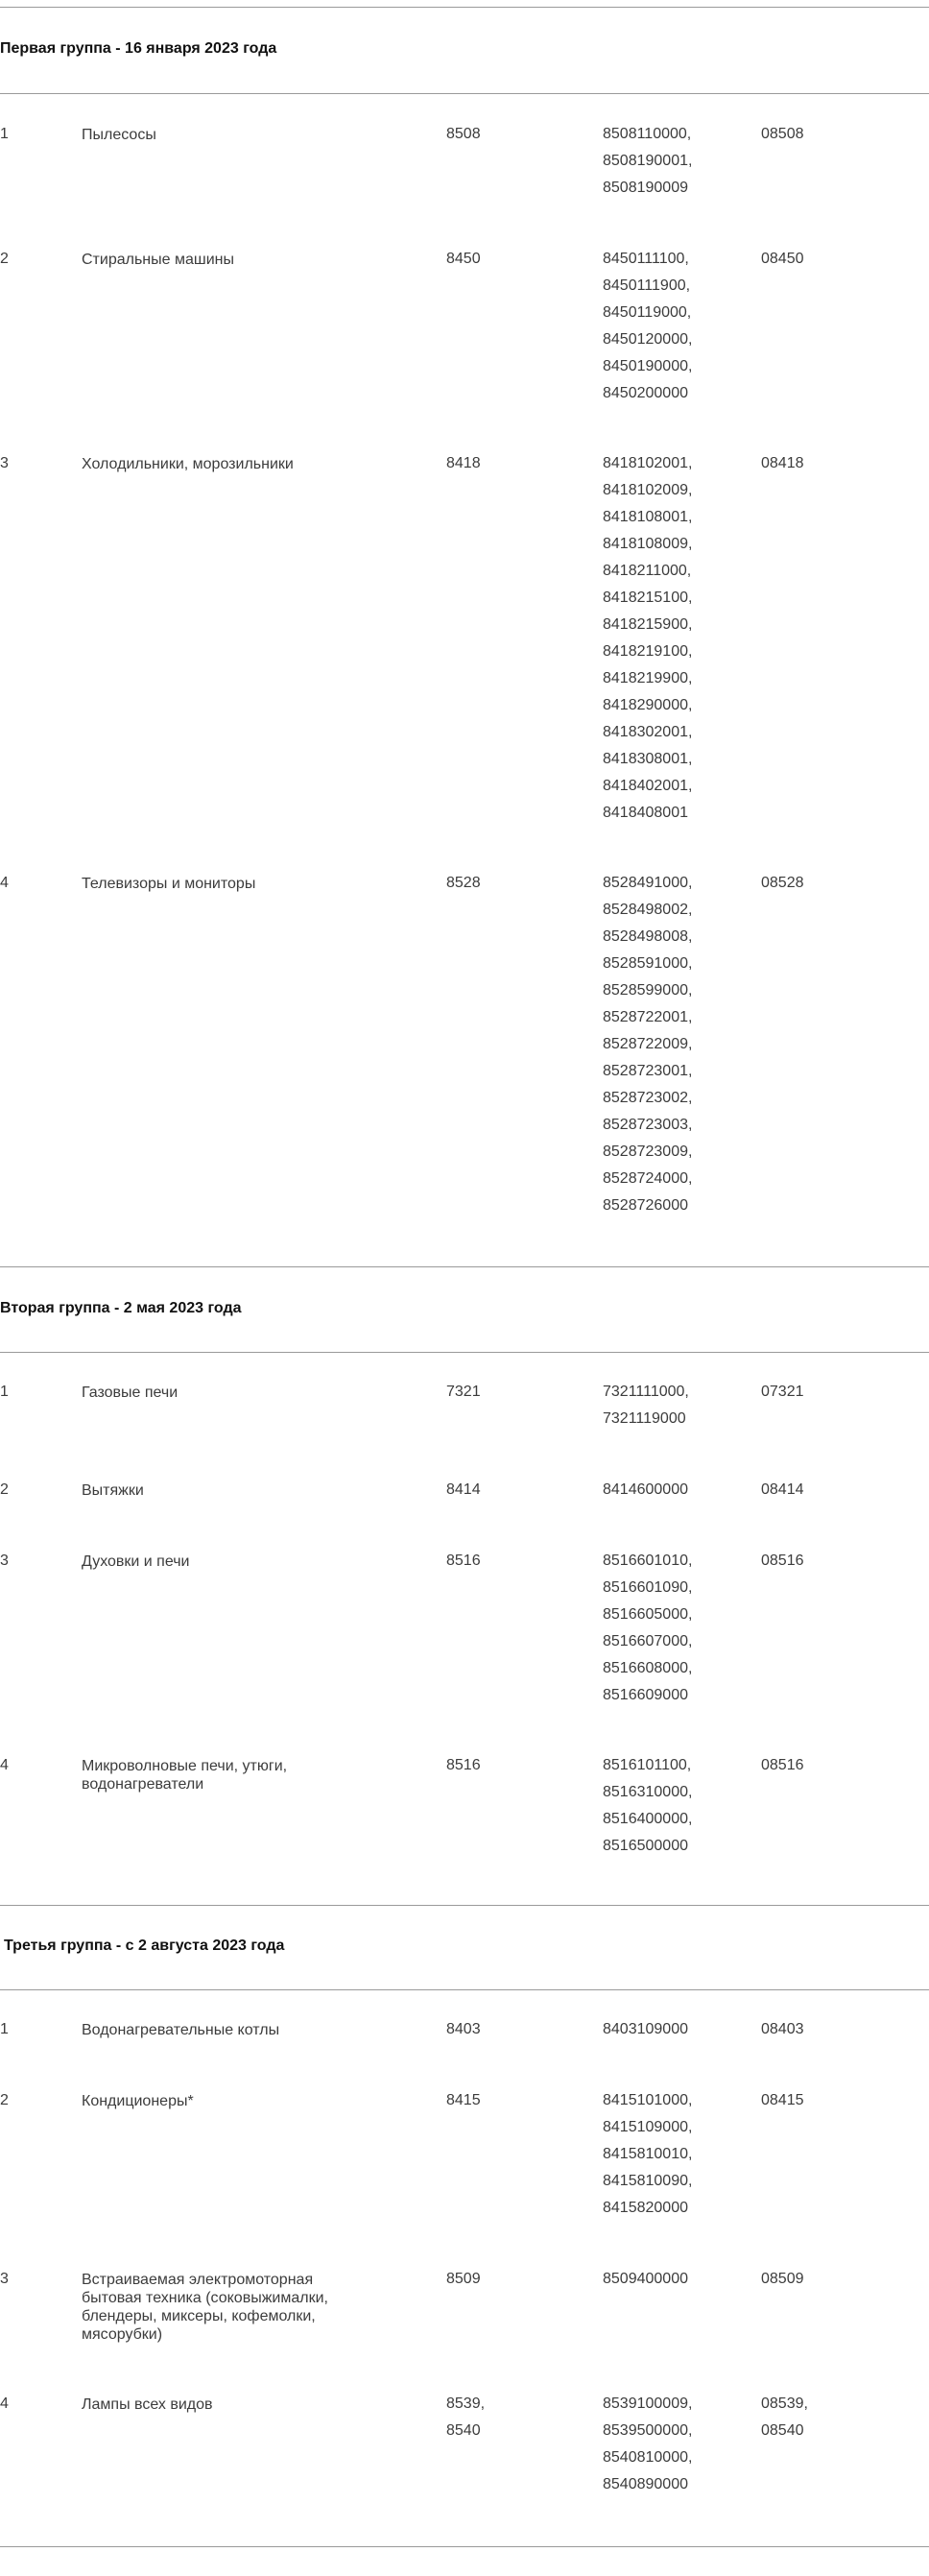  I want to click on hs-code: 8418, so click(463, 463).